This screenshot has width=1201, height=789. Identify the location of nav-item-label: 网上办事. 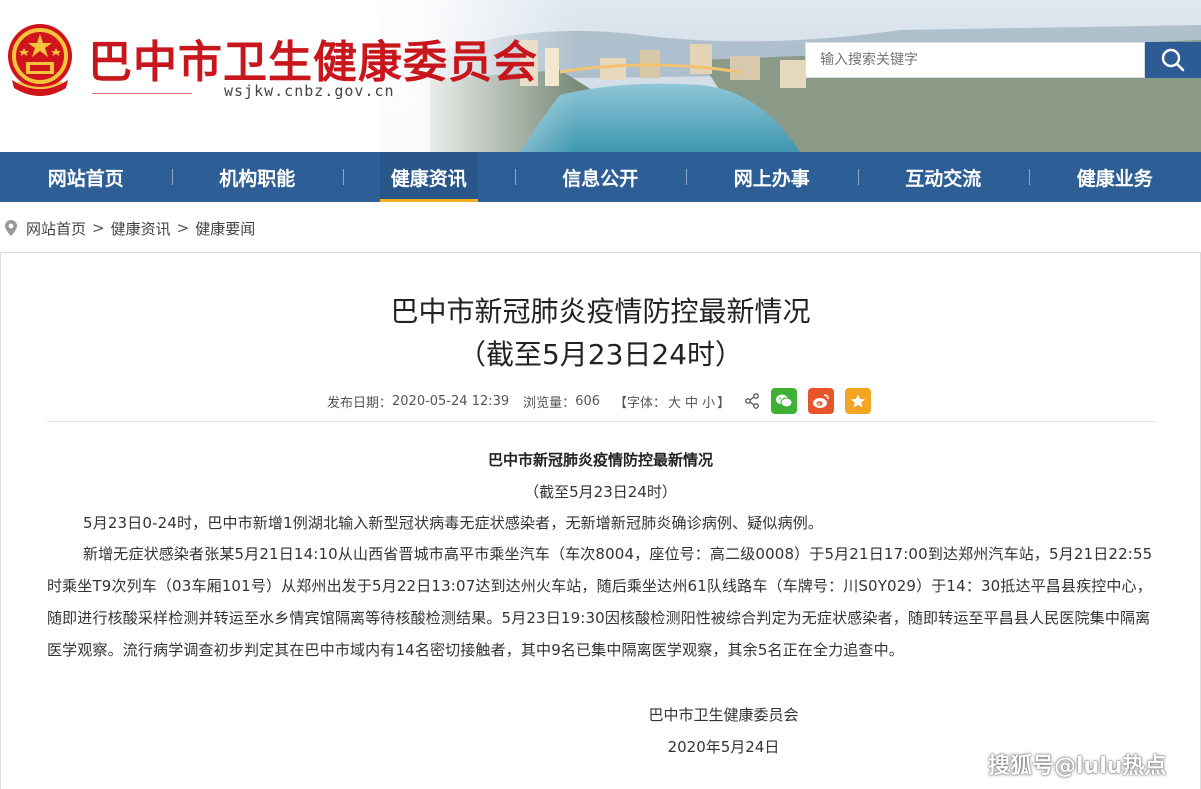
(771, 178).